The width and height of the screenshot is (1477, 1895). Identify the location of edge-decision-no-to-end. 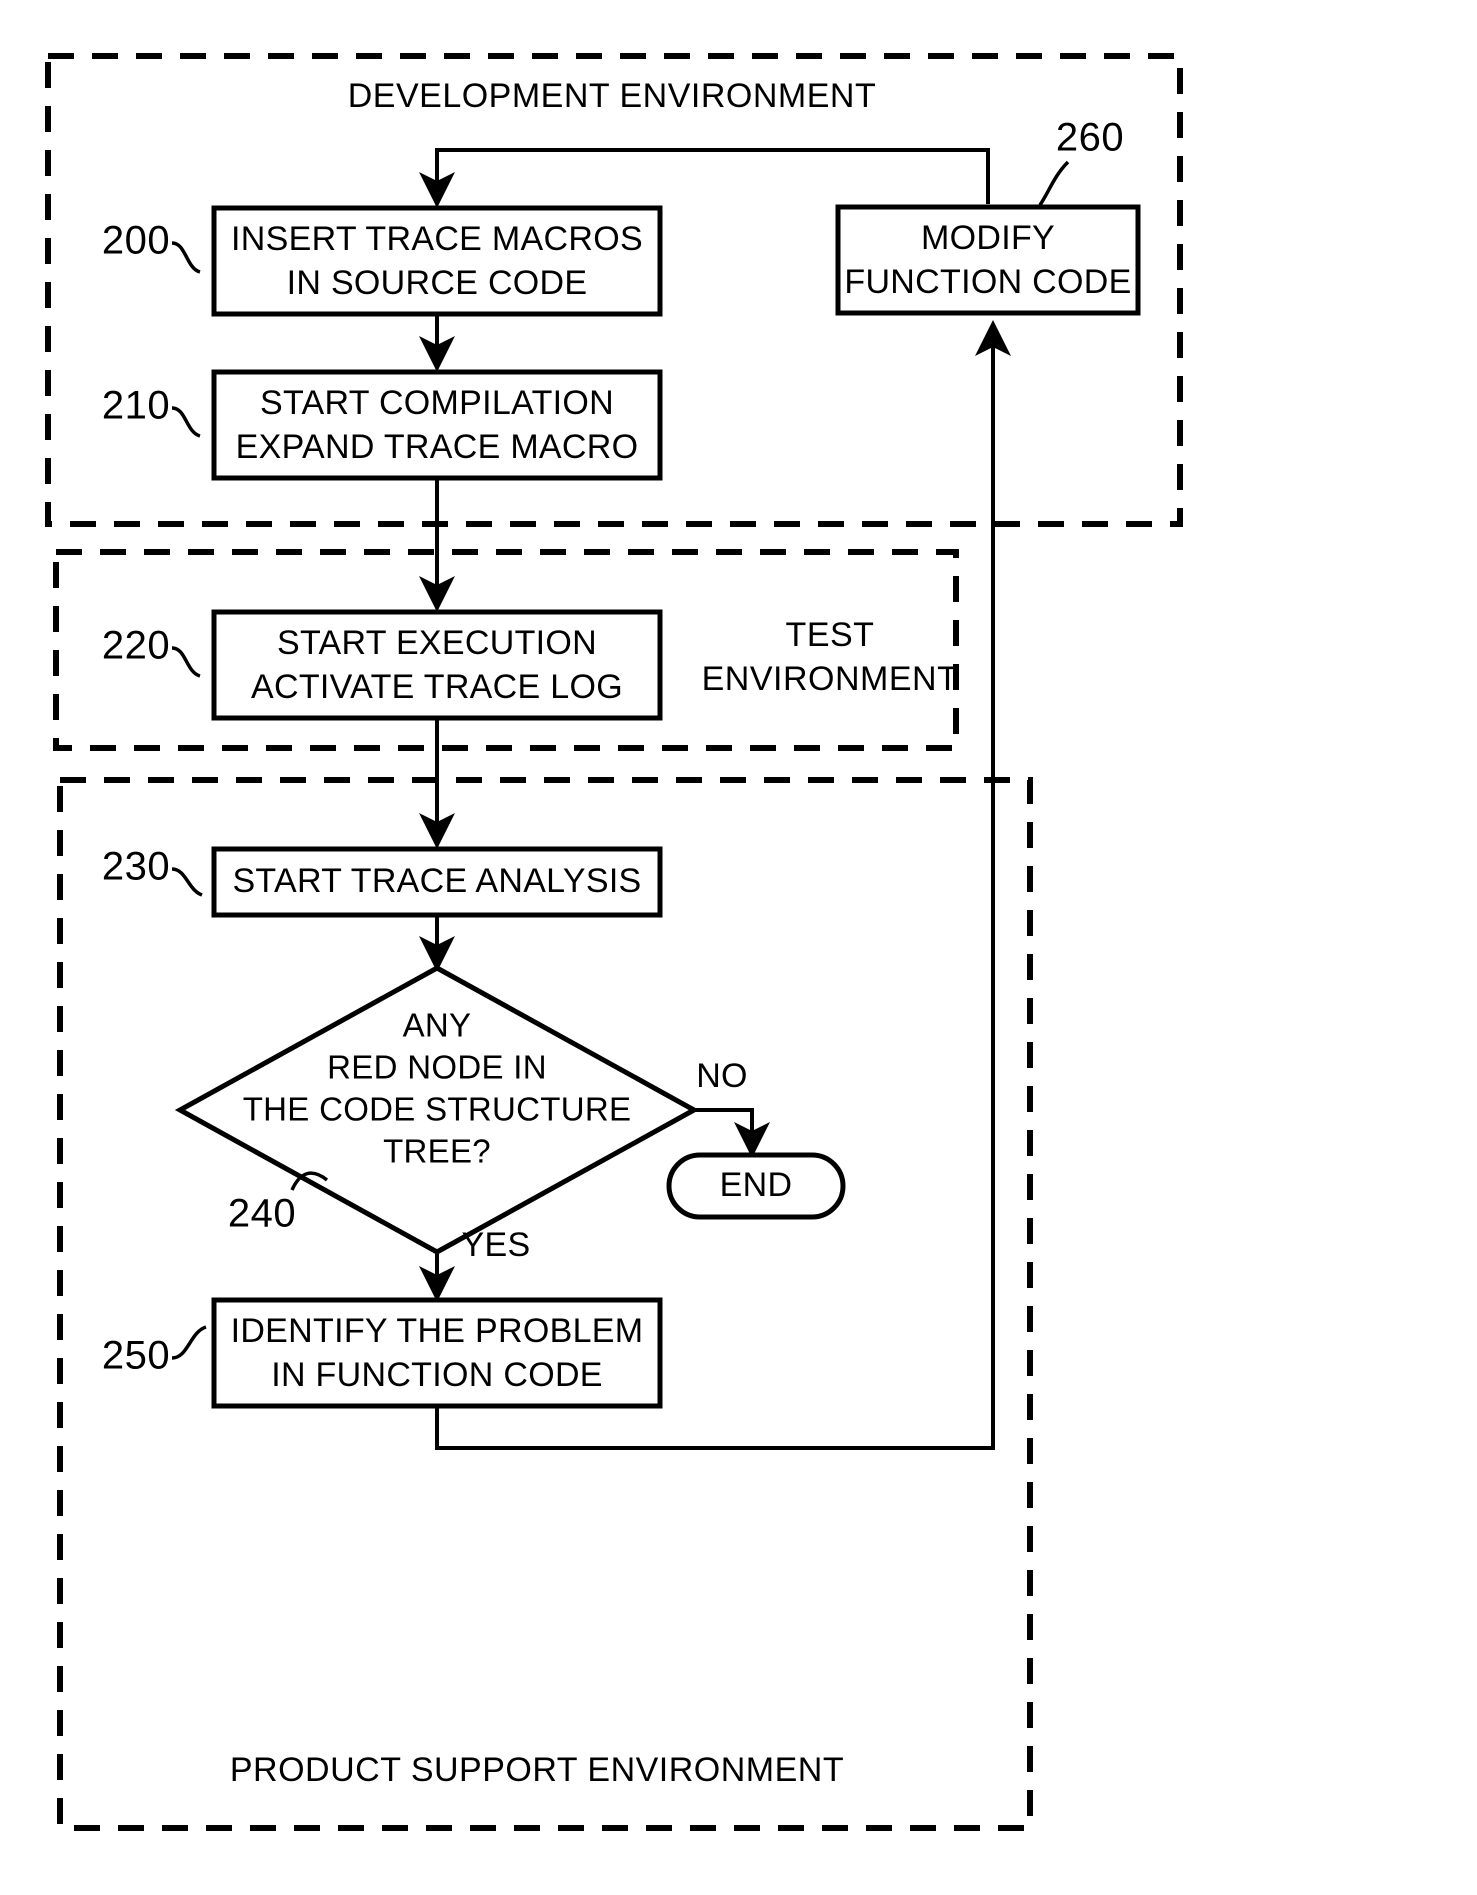
(732, 1133).